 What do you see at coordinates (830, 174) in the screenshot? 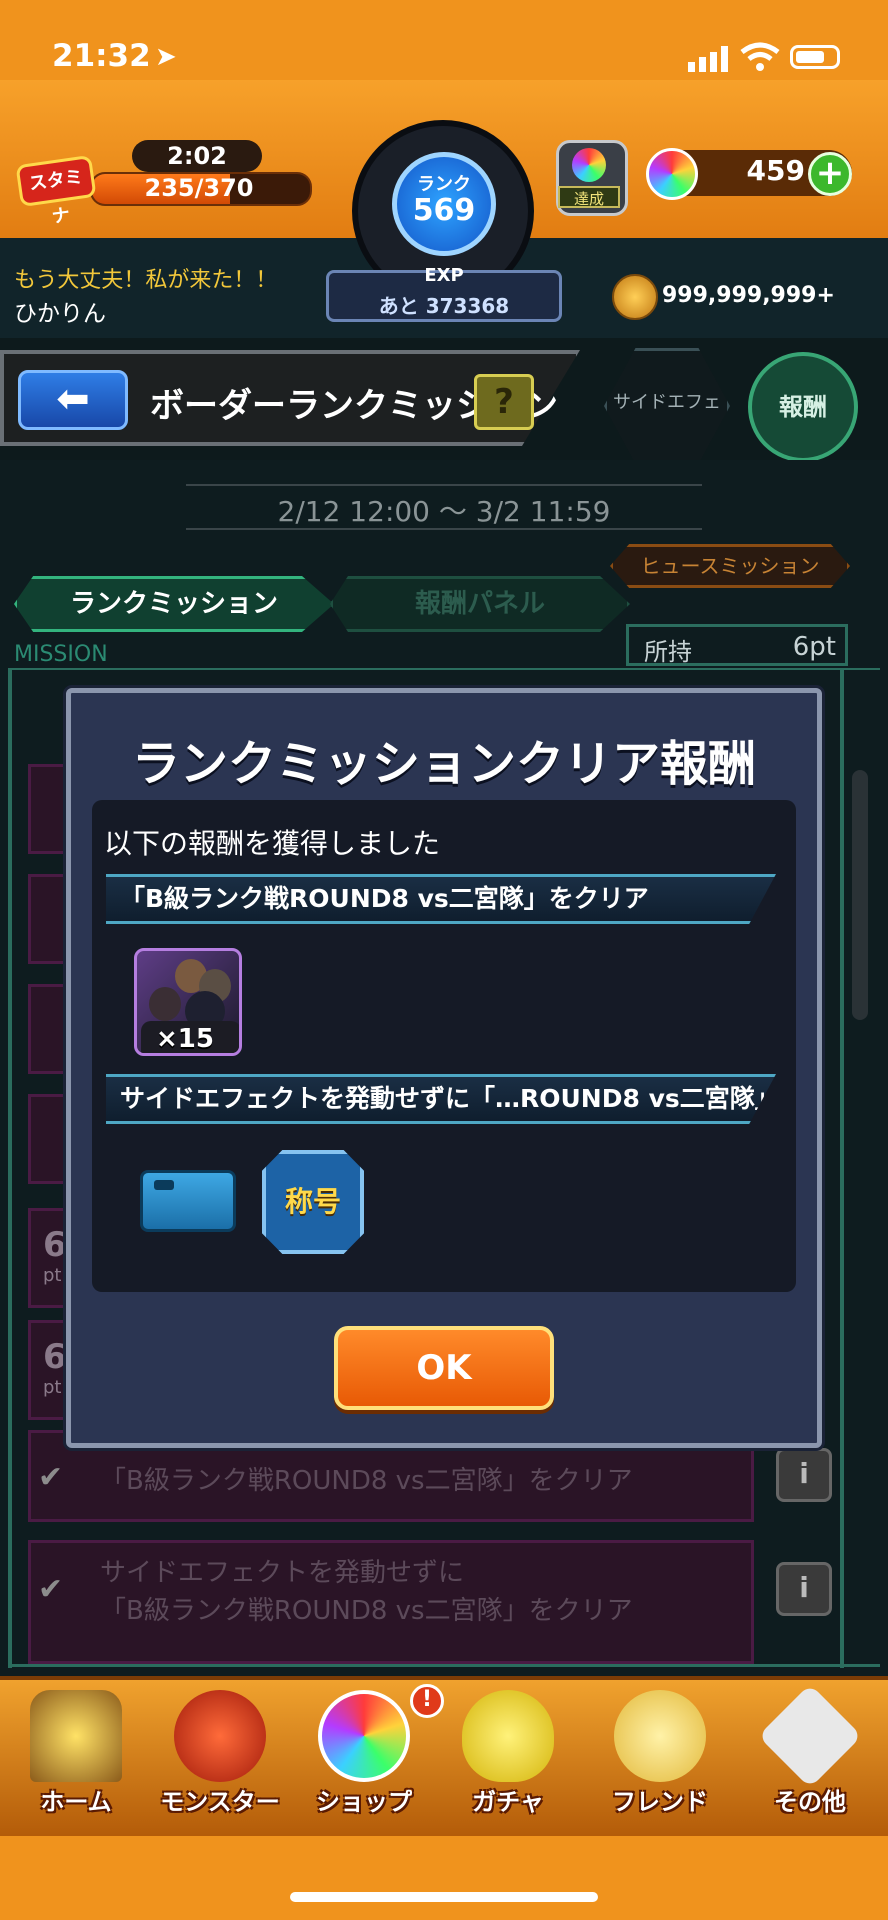
I see `buy-orbs-button: +` at bounding box center [830, 174].